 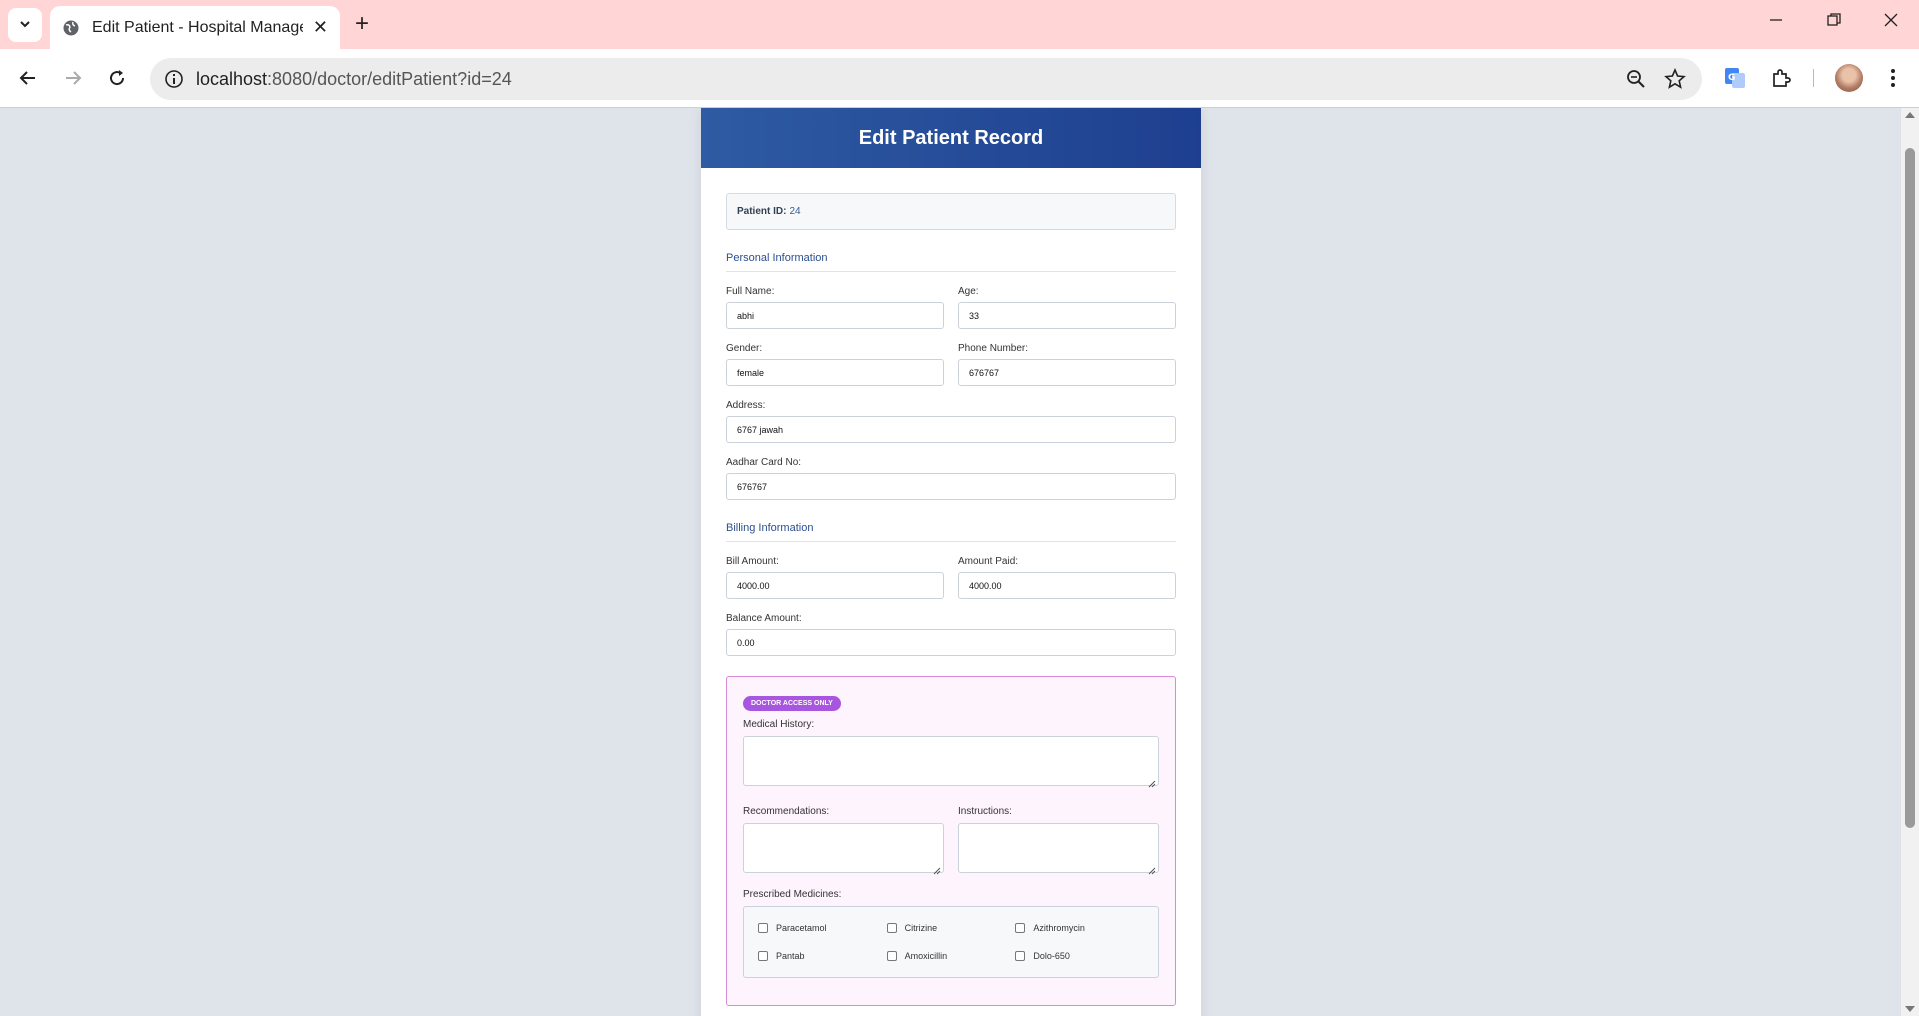 I want to click on profile-avatar, so click(x=1849, y=78).